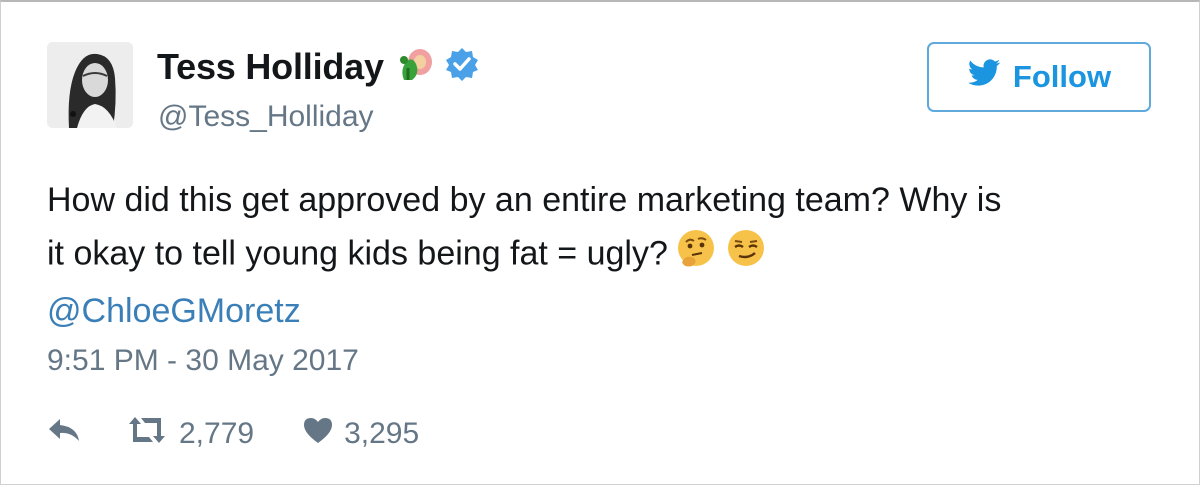 The height and width of the screenshot is (485, 1200). What do you see at coordinates (1062, 76) in the screenshot?
I see `follow-button-label: Follow` at bounding box center [1062, 76].